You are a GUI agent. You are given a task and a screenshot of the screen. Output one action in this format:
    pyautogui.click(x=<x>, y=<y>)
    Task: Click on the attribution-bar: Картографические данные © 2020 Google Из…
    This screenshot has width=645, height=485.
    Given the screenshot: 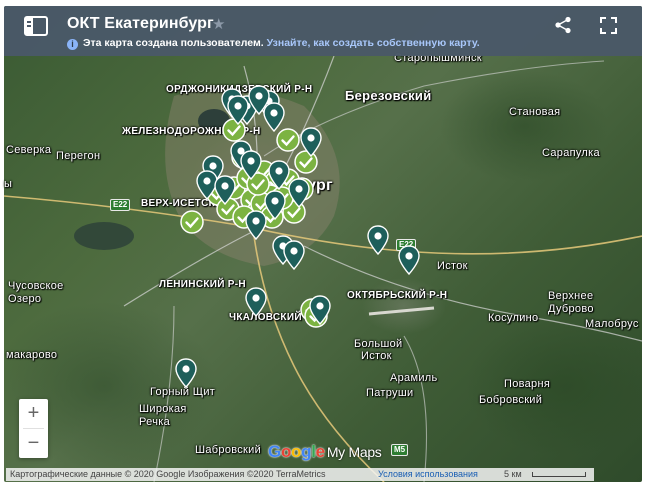 What is the action you would take?
    pyautogui.click(x=300, y=474)
    